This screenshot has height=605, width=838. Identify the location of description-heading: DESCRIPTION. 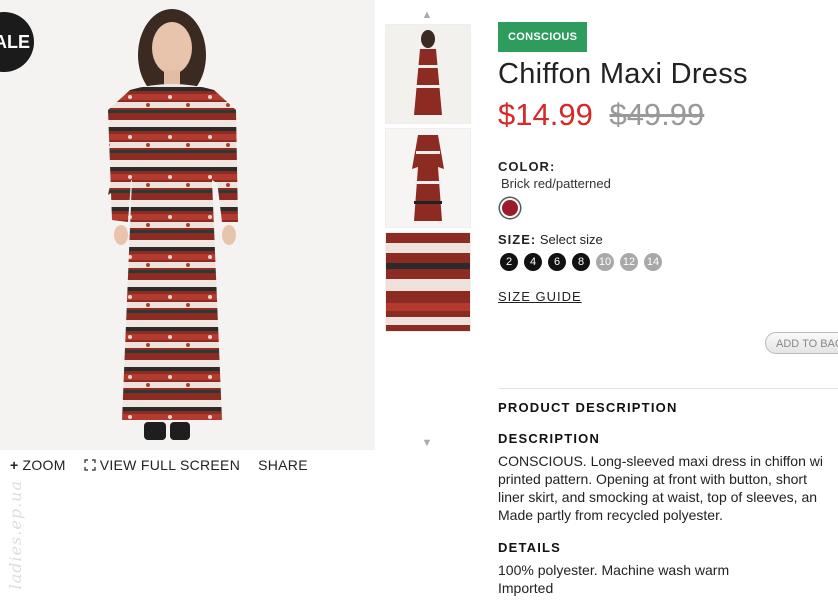
(549, 438).